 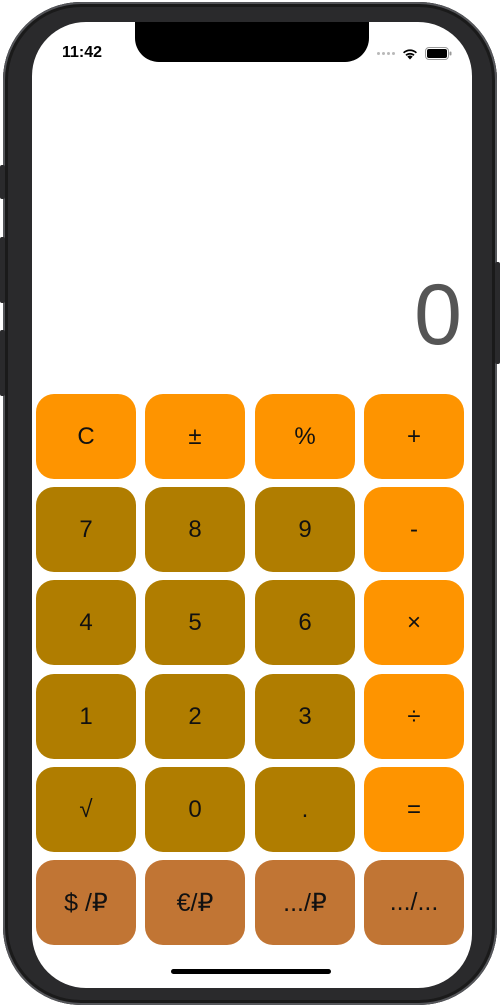 What do you see at coordinates (414, 529) in the screenshot?
I see `minus-button: -` at bounding box center [414, 529].